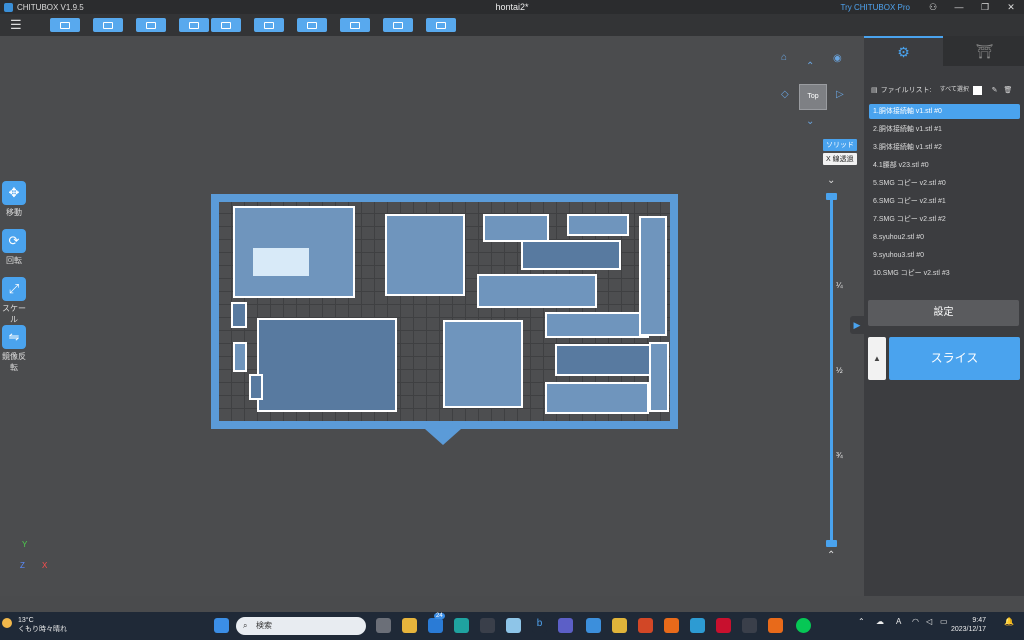  Describe the element at coordinates (671, 625) in the screenshot. I see `fusion-icon` at that location.